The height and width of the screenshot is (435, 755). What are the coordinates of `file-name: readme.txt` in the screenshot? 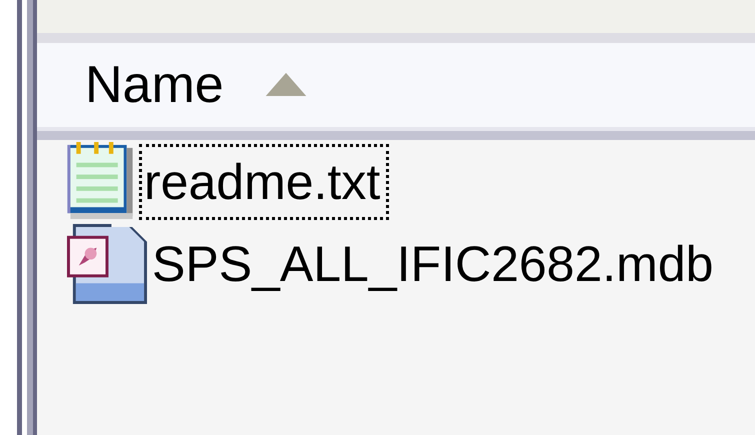 It's located at (264, 182).